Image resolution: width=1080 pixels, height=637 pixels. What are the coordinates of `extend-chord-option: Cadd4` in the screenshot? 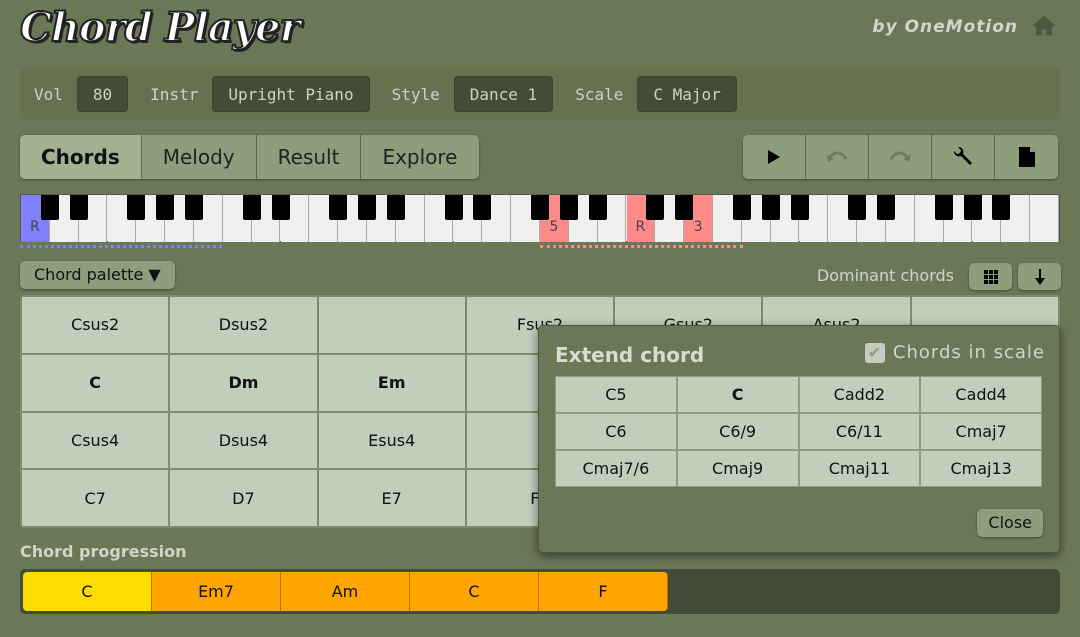 It's located at (981, 394).